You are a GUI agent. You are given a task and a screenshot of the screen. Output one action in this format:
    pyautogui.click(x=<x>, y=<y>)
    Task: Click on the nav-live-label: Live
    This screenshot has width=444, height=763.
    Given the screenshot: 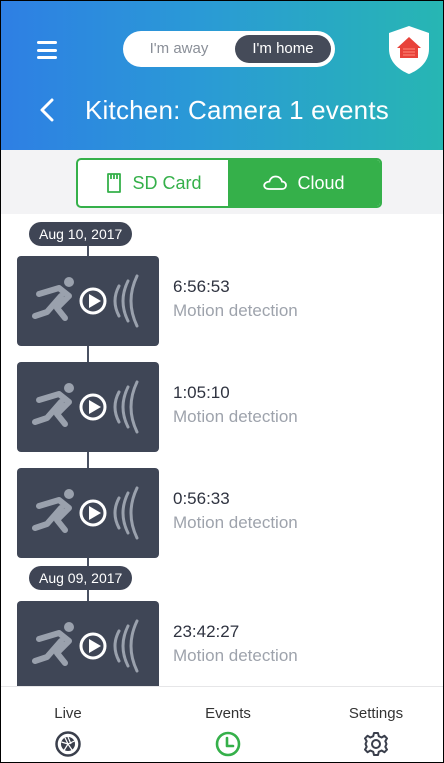 What is the action you would take?
    pyautogui.click(x=68, y=713)
    